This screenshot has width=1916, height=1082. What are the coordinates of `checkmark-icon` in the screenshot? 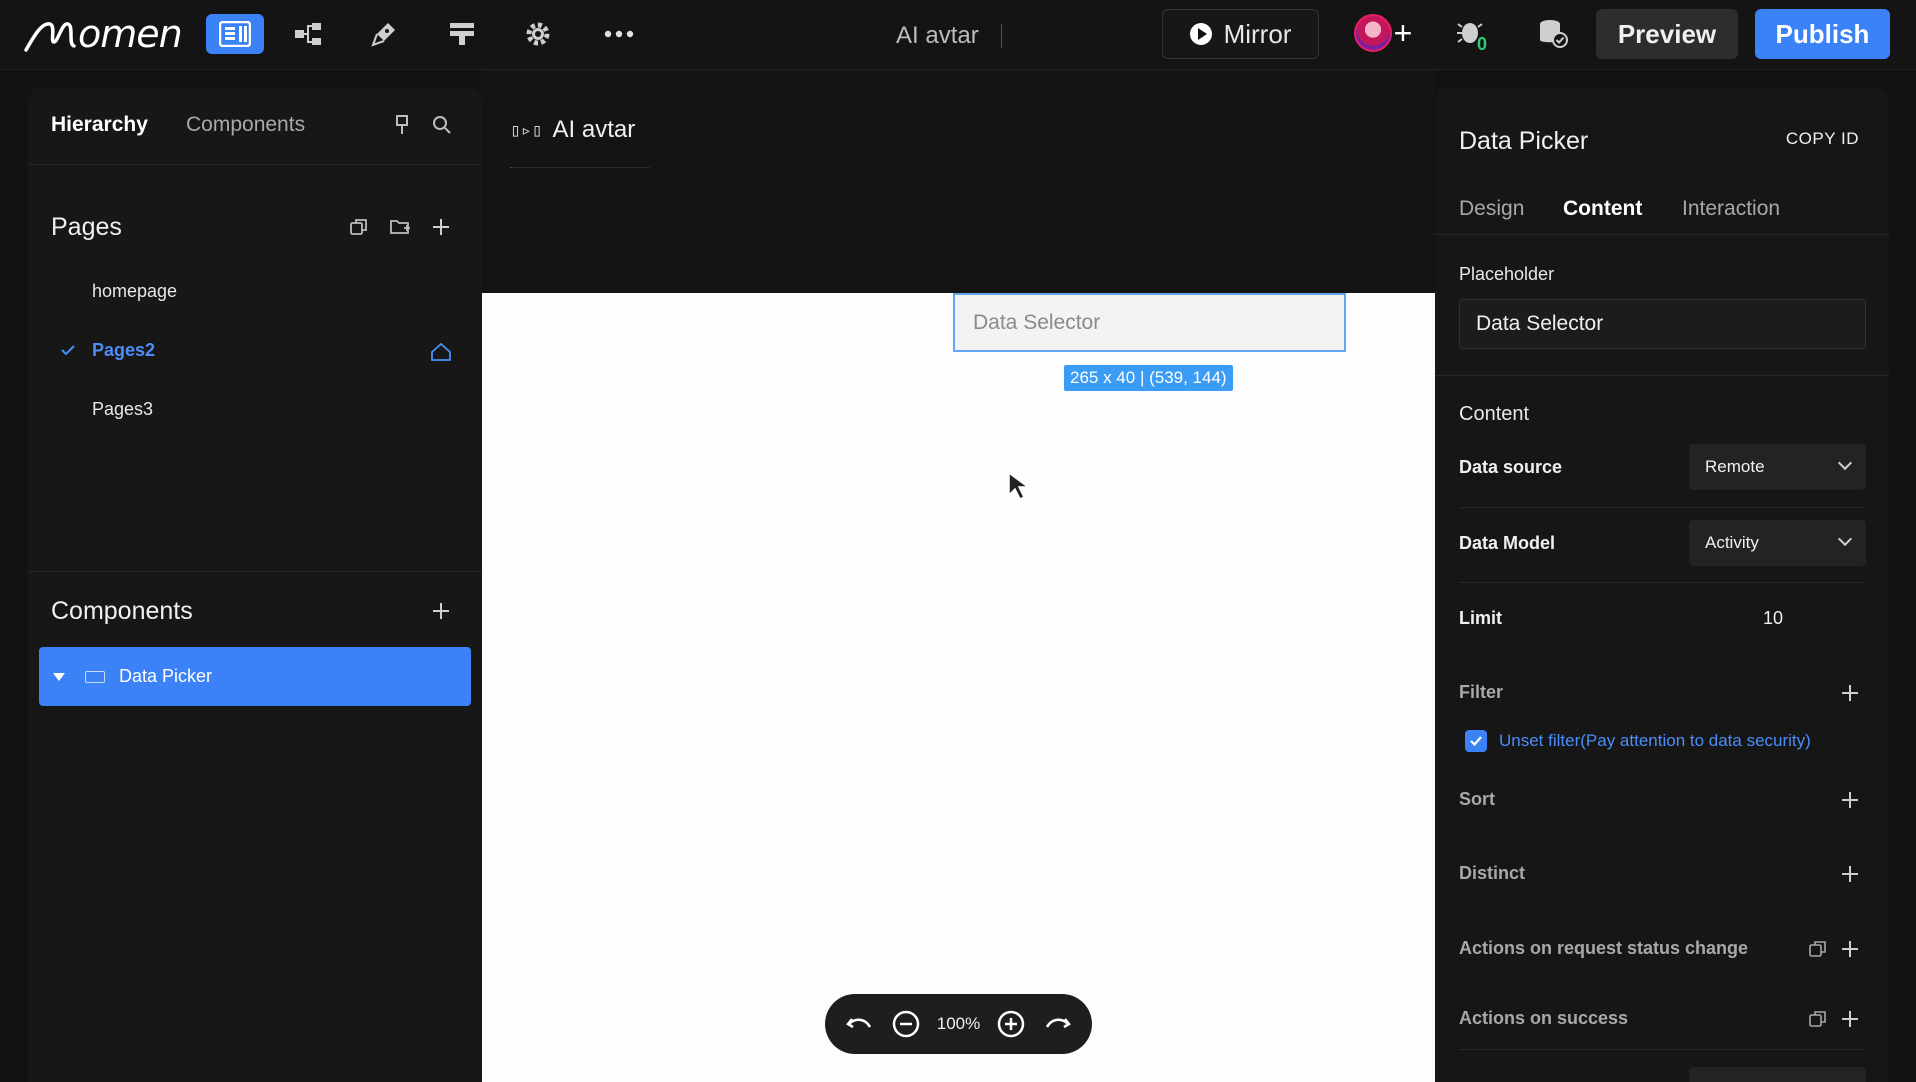 It's located at (68, 352).